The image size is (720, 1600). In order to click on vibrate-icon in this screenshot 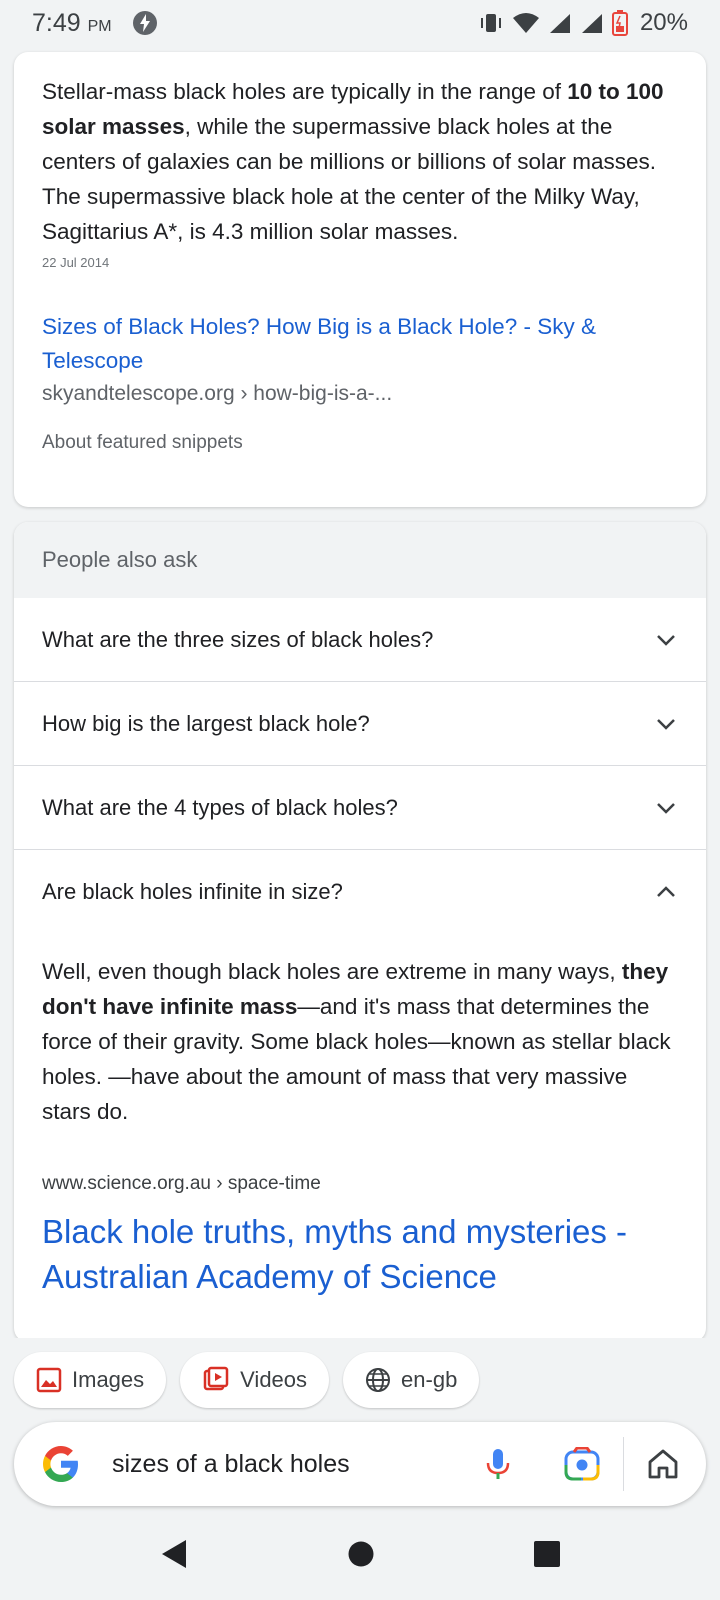, I will do `click(490, 23)`.